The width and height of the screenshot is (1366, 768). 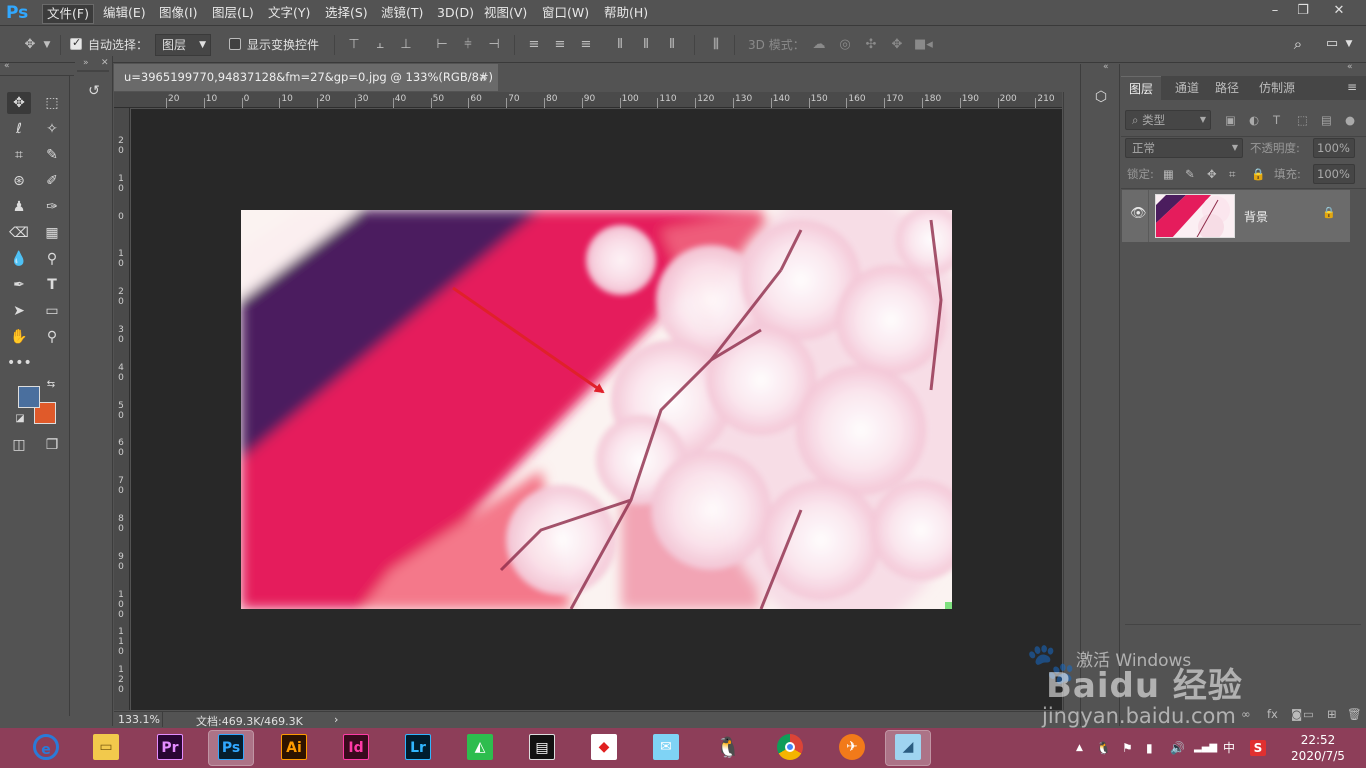 I want to click on distribute-top-icon: ≡, so click(x=534, y=45).